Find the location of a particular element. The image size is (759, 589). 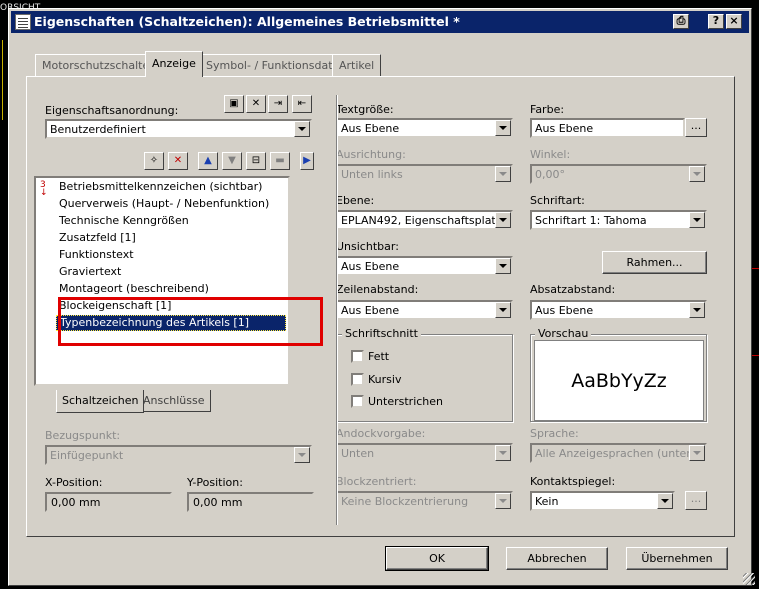

list-item: Graviertext is located at coordinates (90, 272).